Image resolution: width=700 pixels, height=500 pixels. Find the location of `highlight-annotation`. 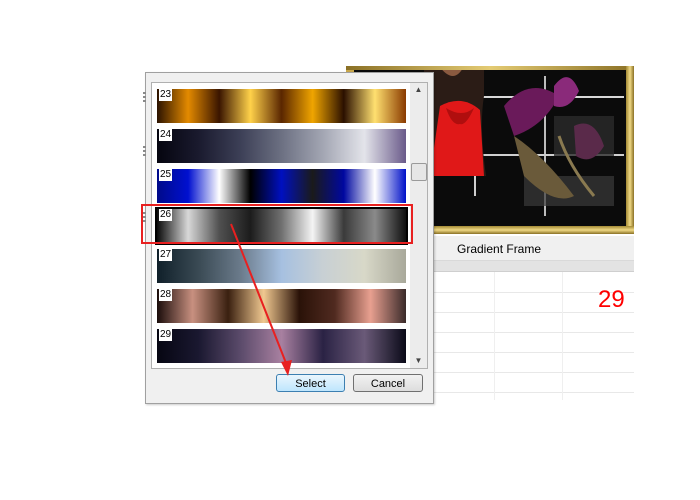

highlight-annotation is located at coordinates (277, 224).